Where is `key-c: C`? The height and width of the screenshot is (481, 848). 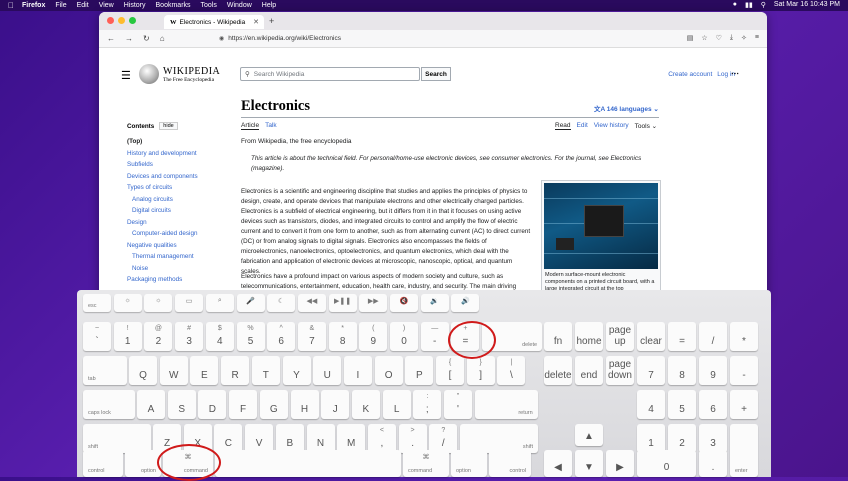 key-c: C is located at coordinates (228, 438).